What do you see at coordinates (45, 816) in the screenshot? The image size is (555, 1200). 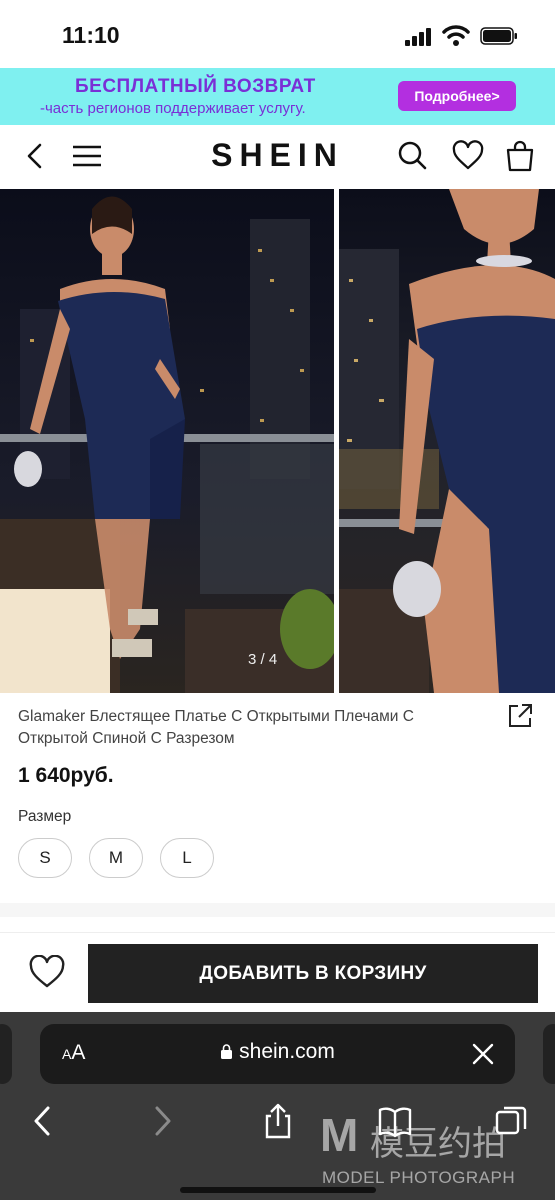 I see `size-label: Размер` at bounding box center [45, 816].